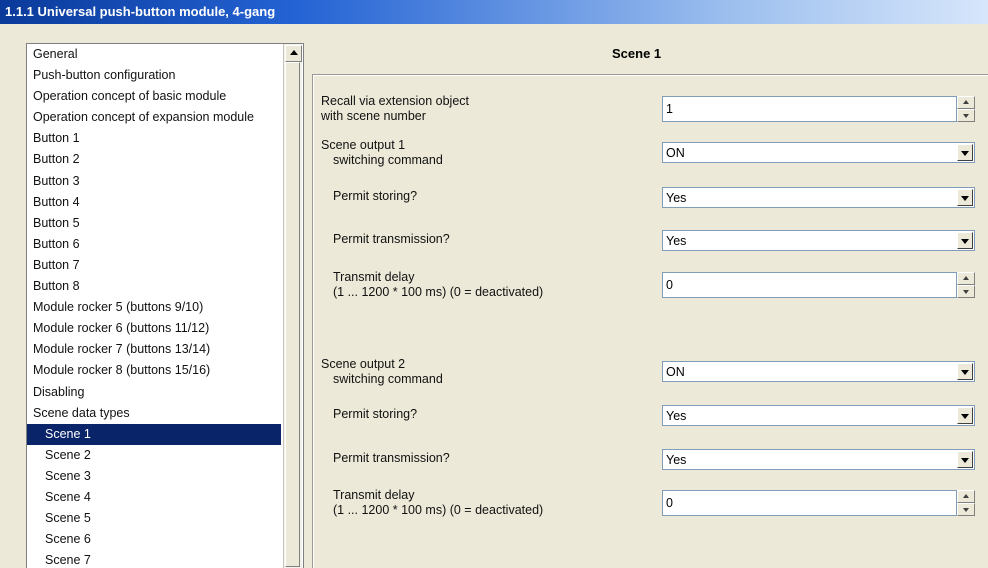  I want to click on recall-scene-number-input: 1, so click(809, 109).